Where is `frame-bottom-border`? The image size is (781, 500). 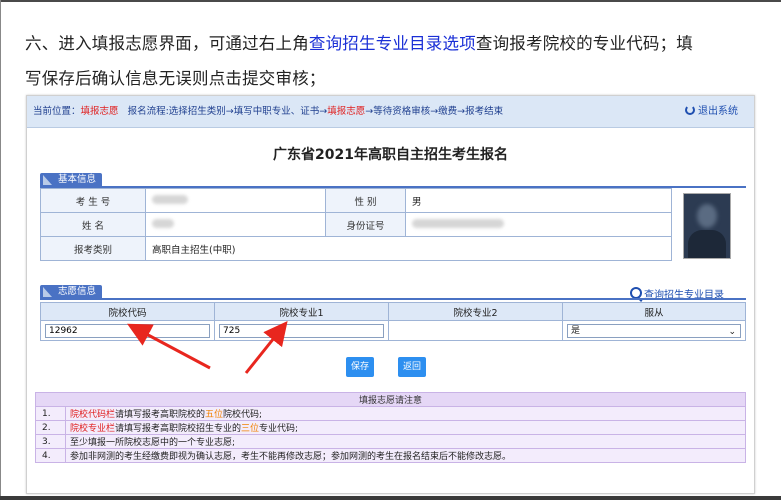 frame-bottom-border is located at coordinates (390, 498).